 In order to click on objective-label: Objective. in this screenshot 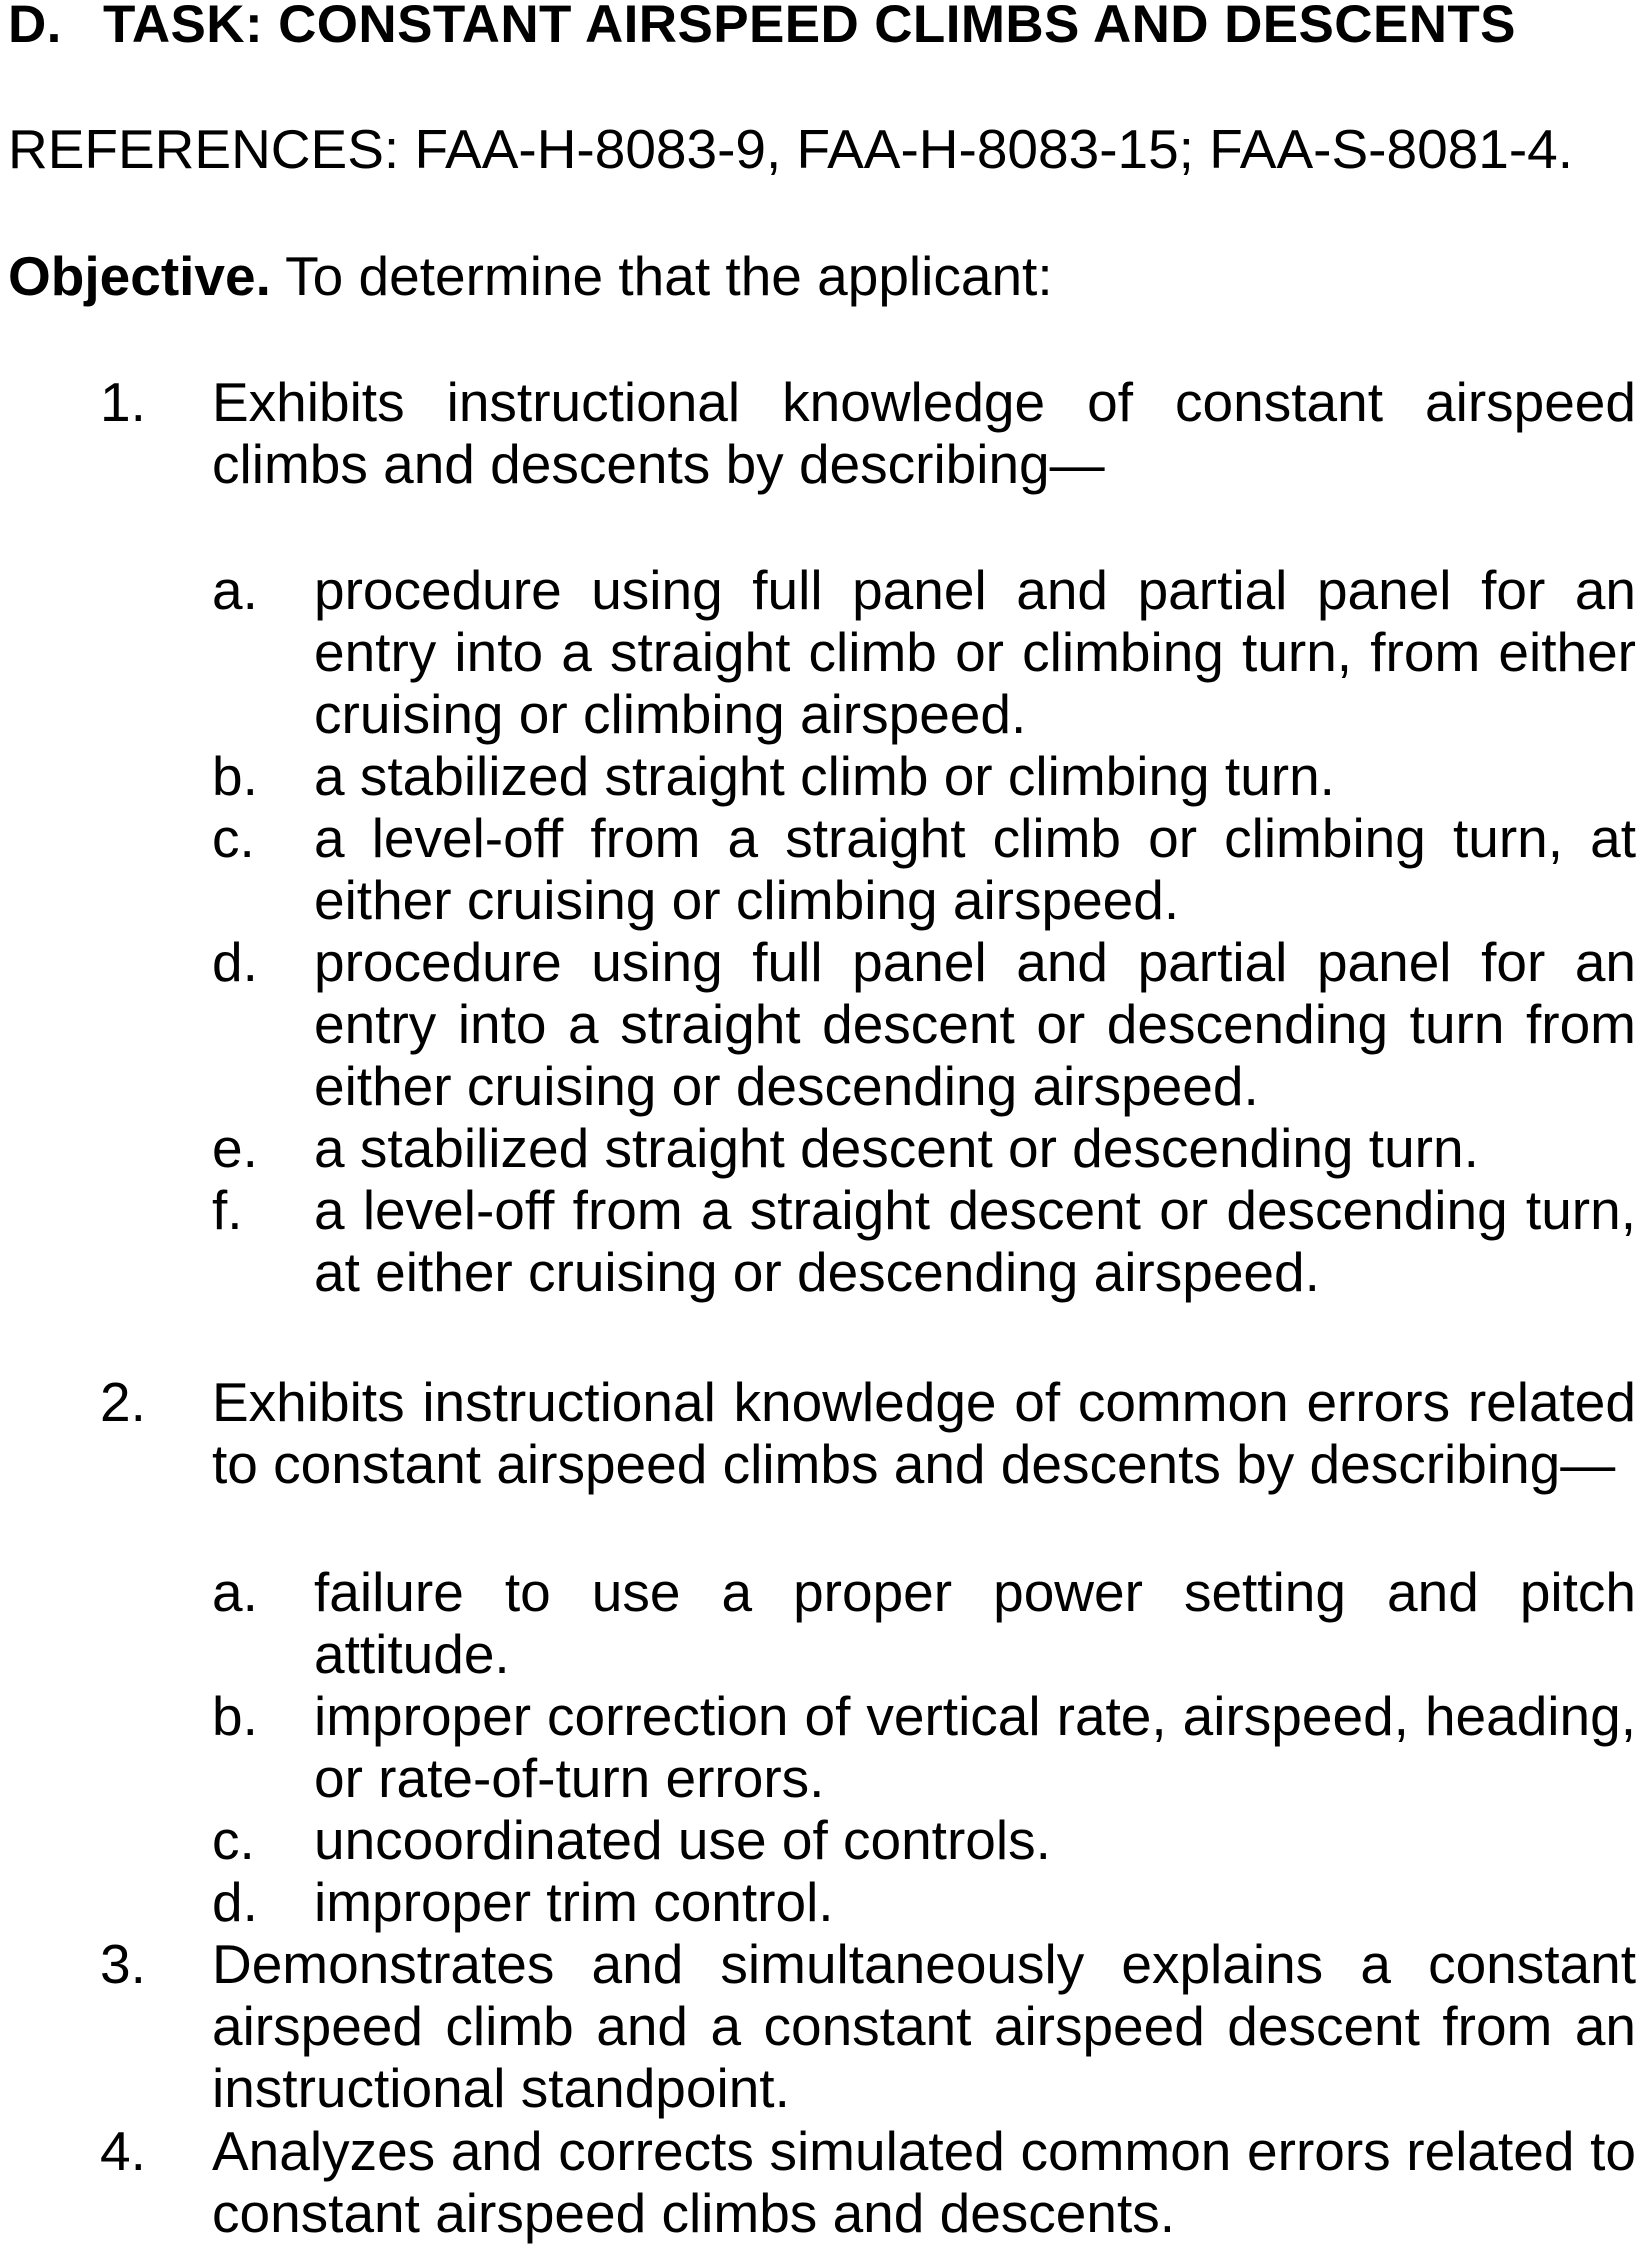, I will do `click(139, 276)`.